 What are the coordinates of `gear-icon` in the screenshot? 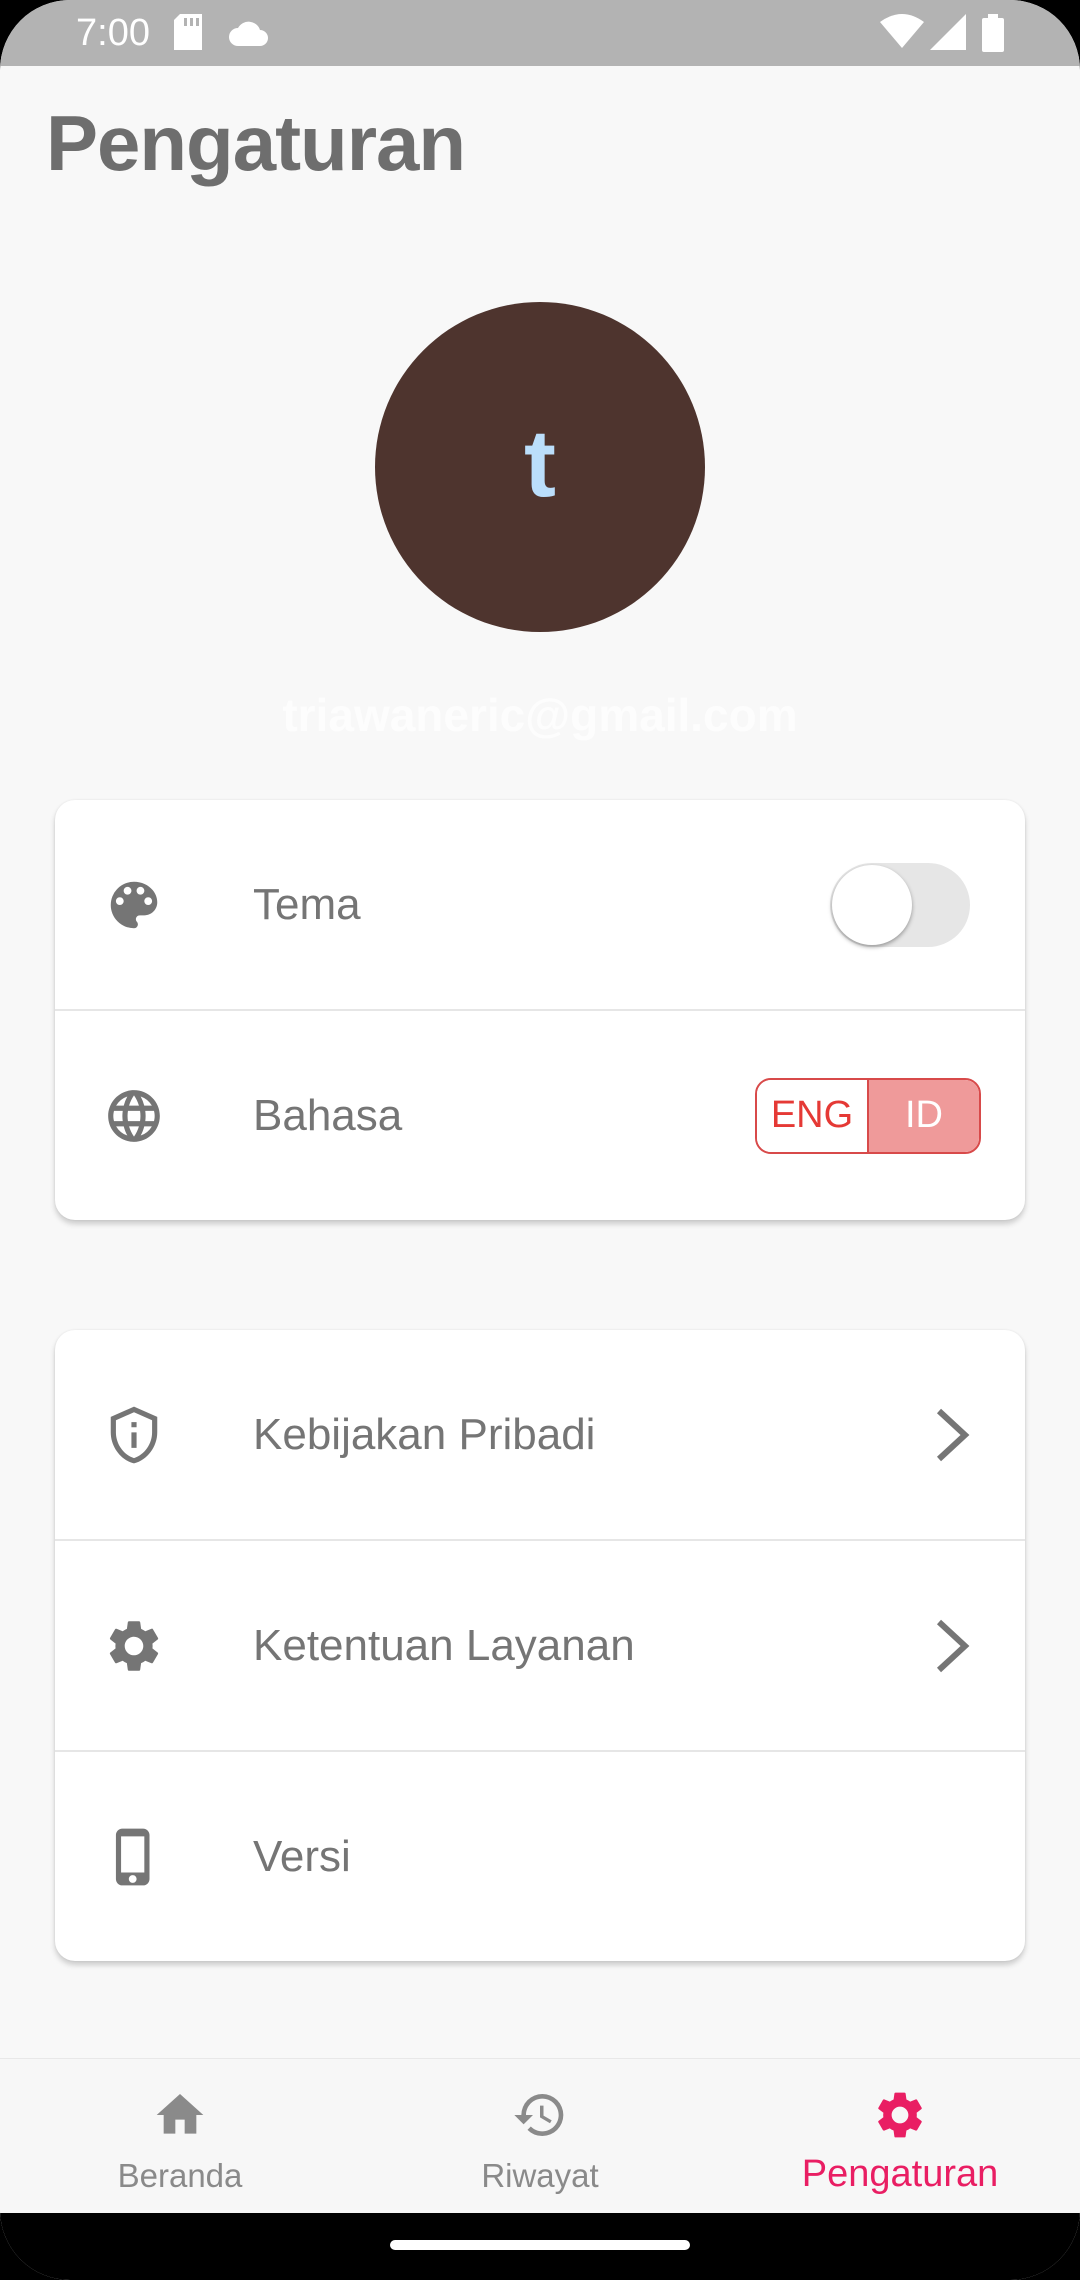 It's located at (134, 1645).